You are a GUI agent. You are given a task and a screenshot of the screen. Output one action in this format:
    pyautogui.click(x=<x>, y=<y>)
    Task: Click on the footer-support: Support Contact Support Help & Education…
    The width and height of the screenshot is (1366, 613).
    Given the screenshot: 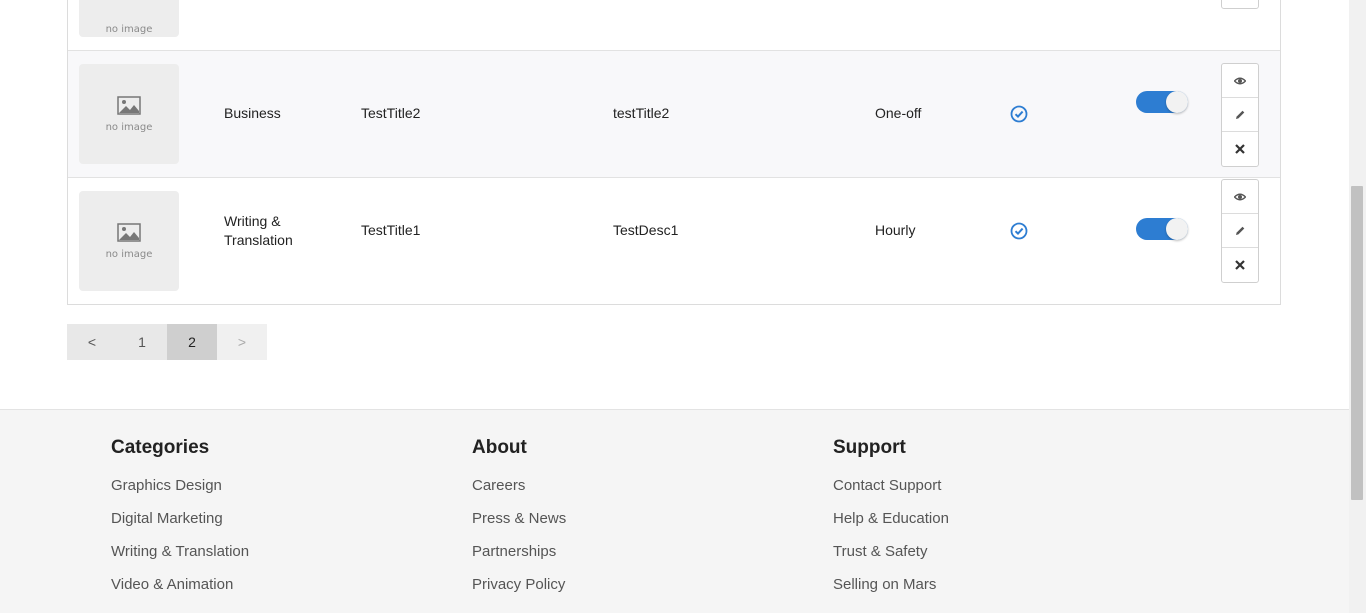 What is the action you would take?
    pyautogui.click(x=891, y=523)
    